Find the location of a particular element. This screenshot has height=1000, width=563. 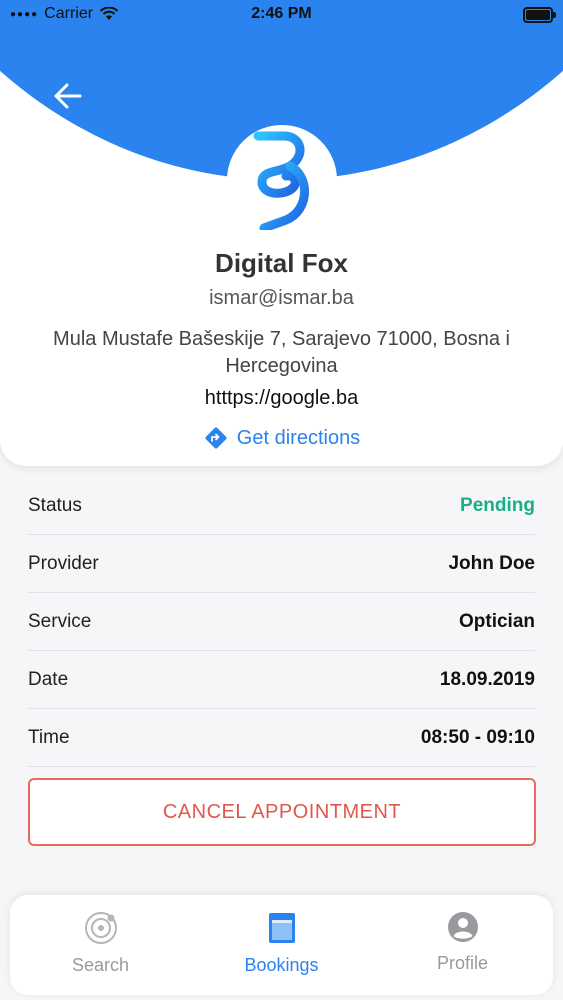

detail-row-service: Service Optician is located at coordinates (281, 622).